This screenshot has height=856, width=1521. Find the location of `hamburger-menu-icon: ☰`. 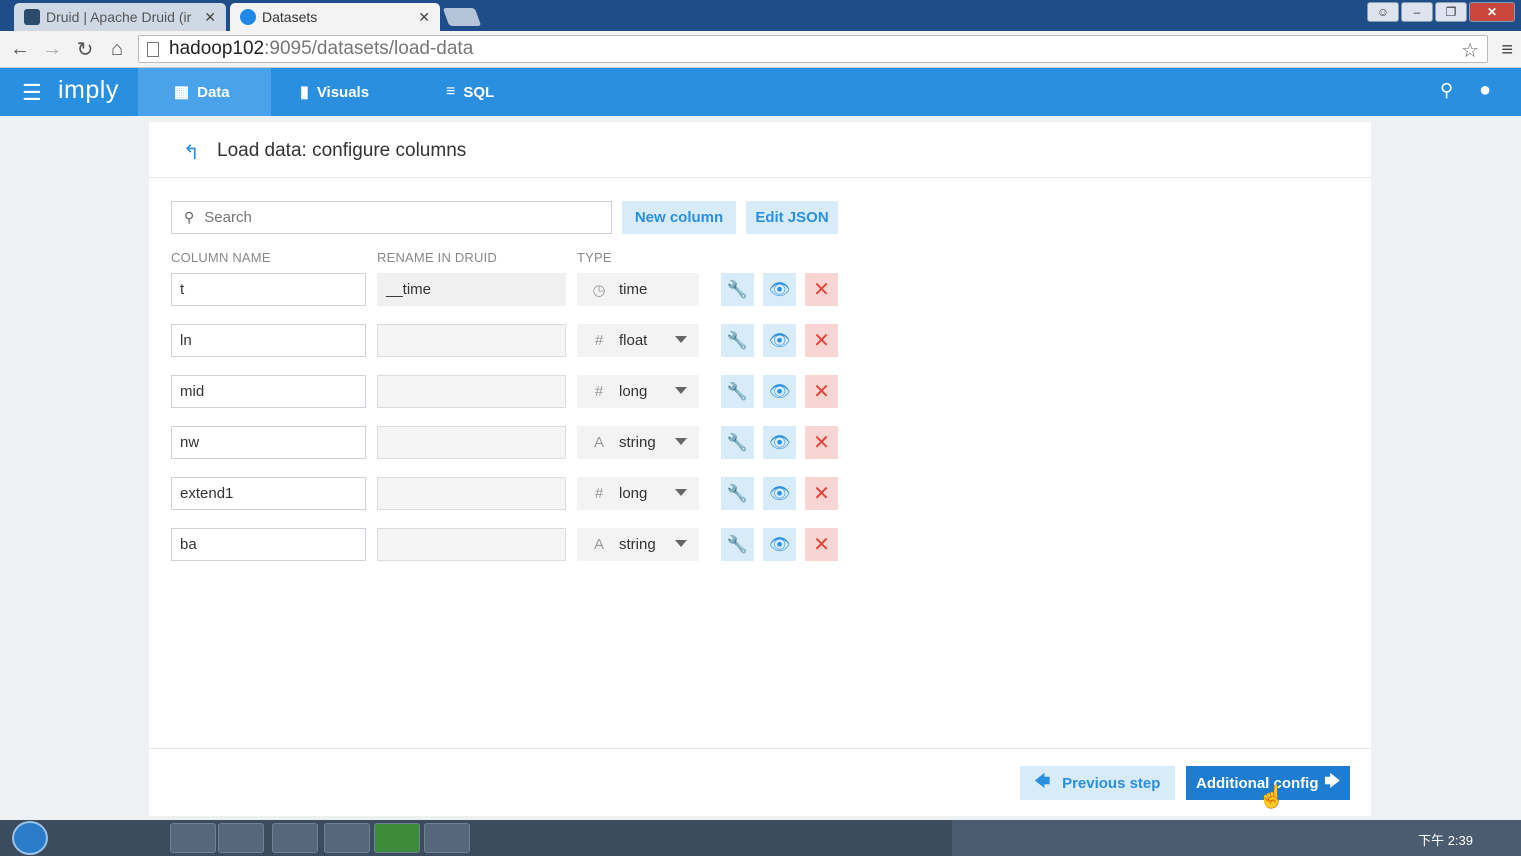

hamburger-menu-icon: ☰ is located at coordinates (32, 93).